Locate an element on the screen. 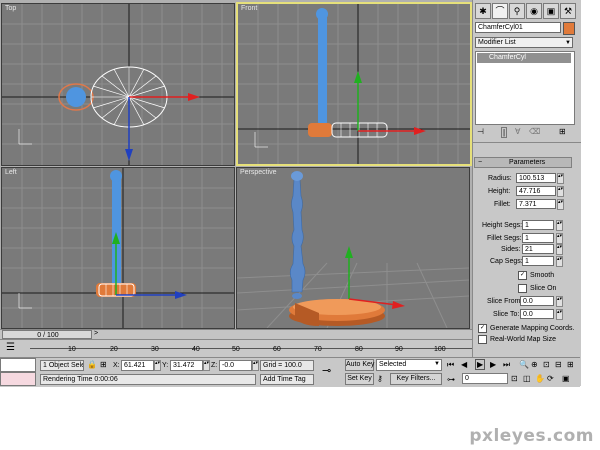 This screenshot has height=450, width=600. display-icon: ▣ is located at coordinates (551, 11).